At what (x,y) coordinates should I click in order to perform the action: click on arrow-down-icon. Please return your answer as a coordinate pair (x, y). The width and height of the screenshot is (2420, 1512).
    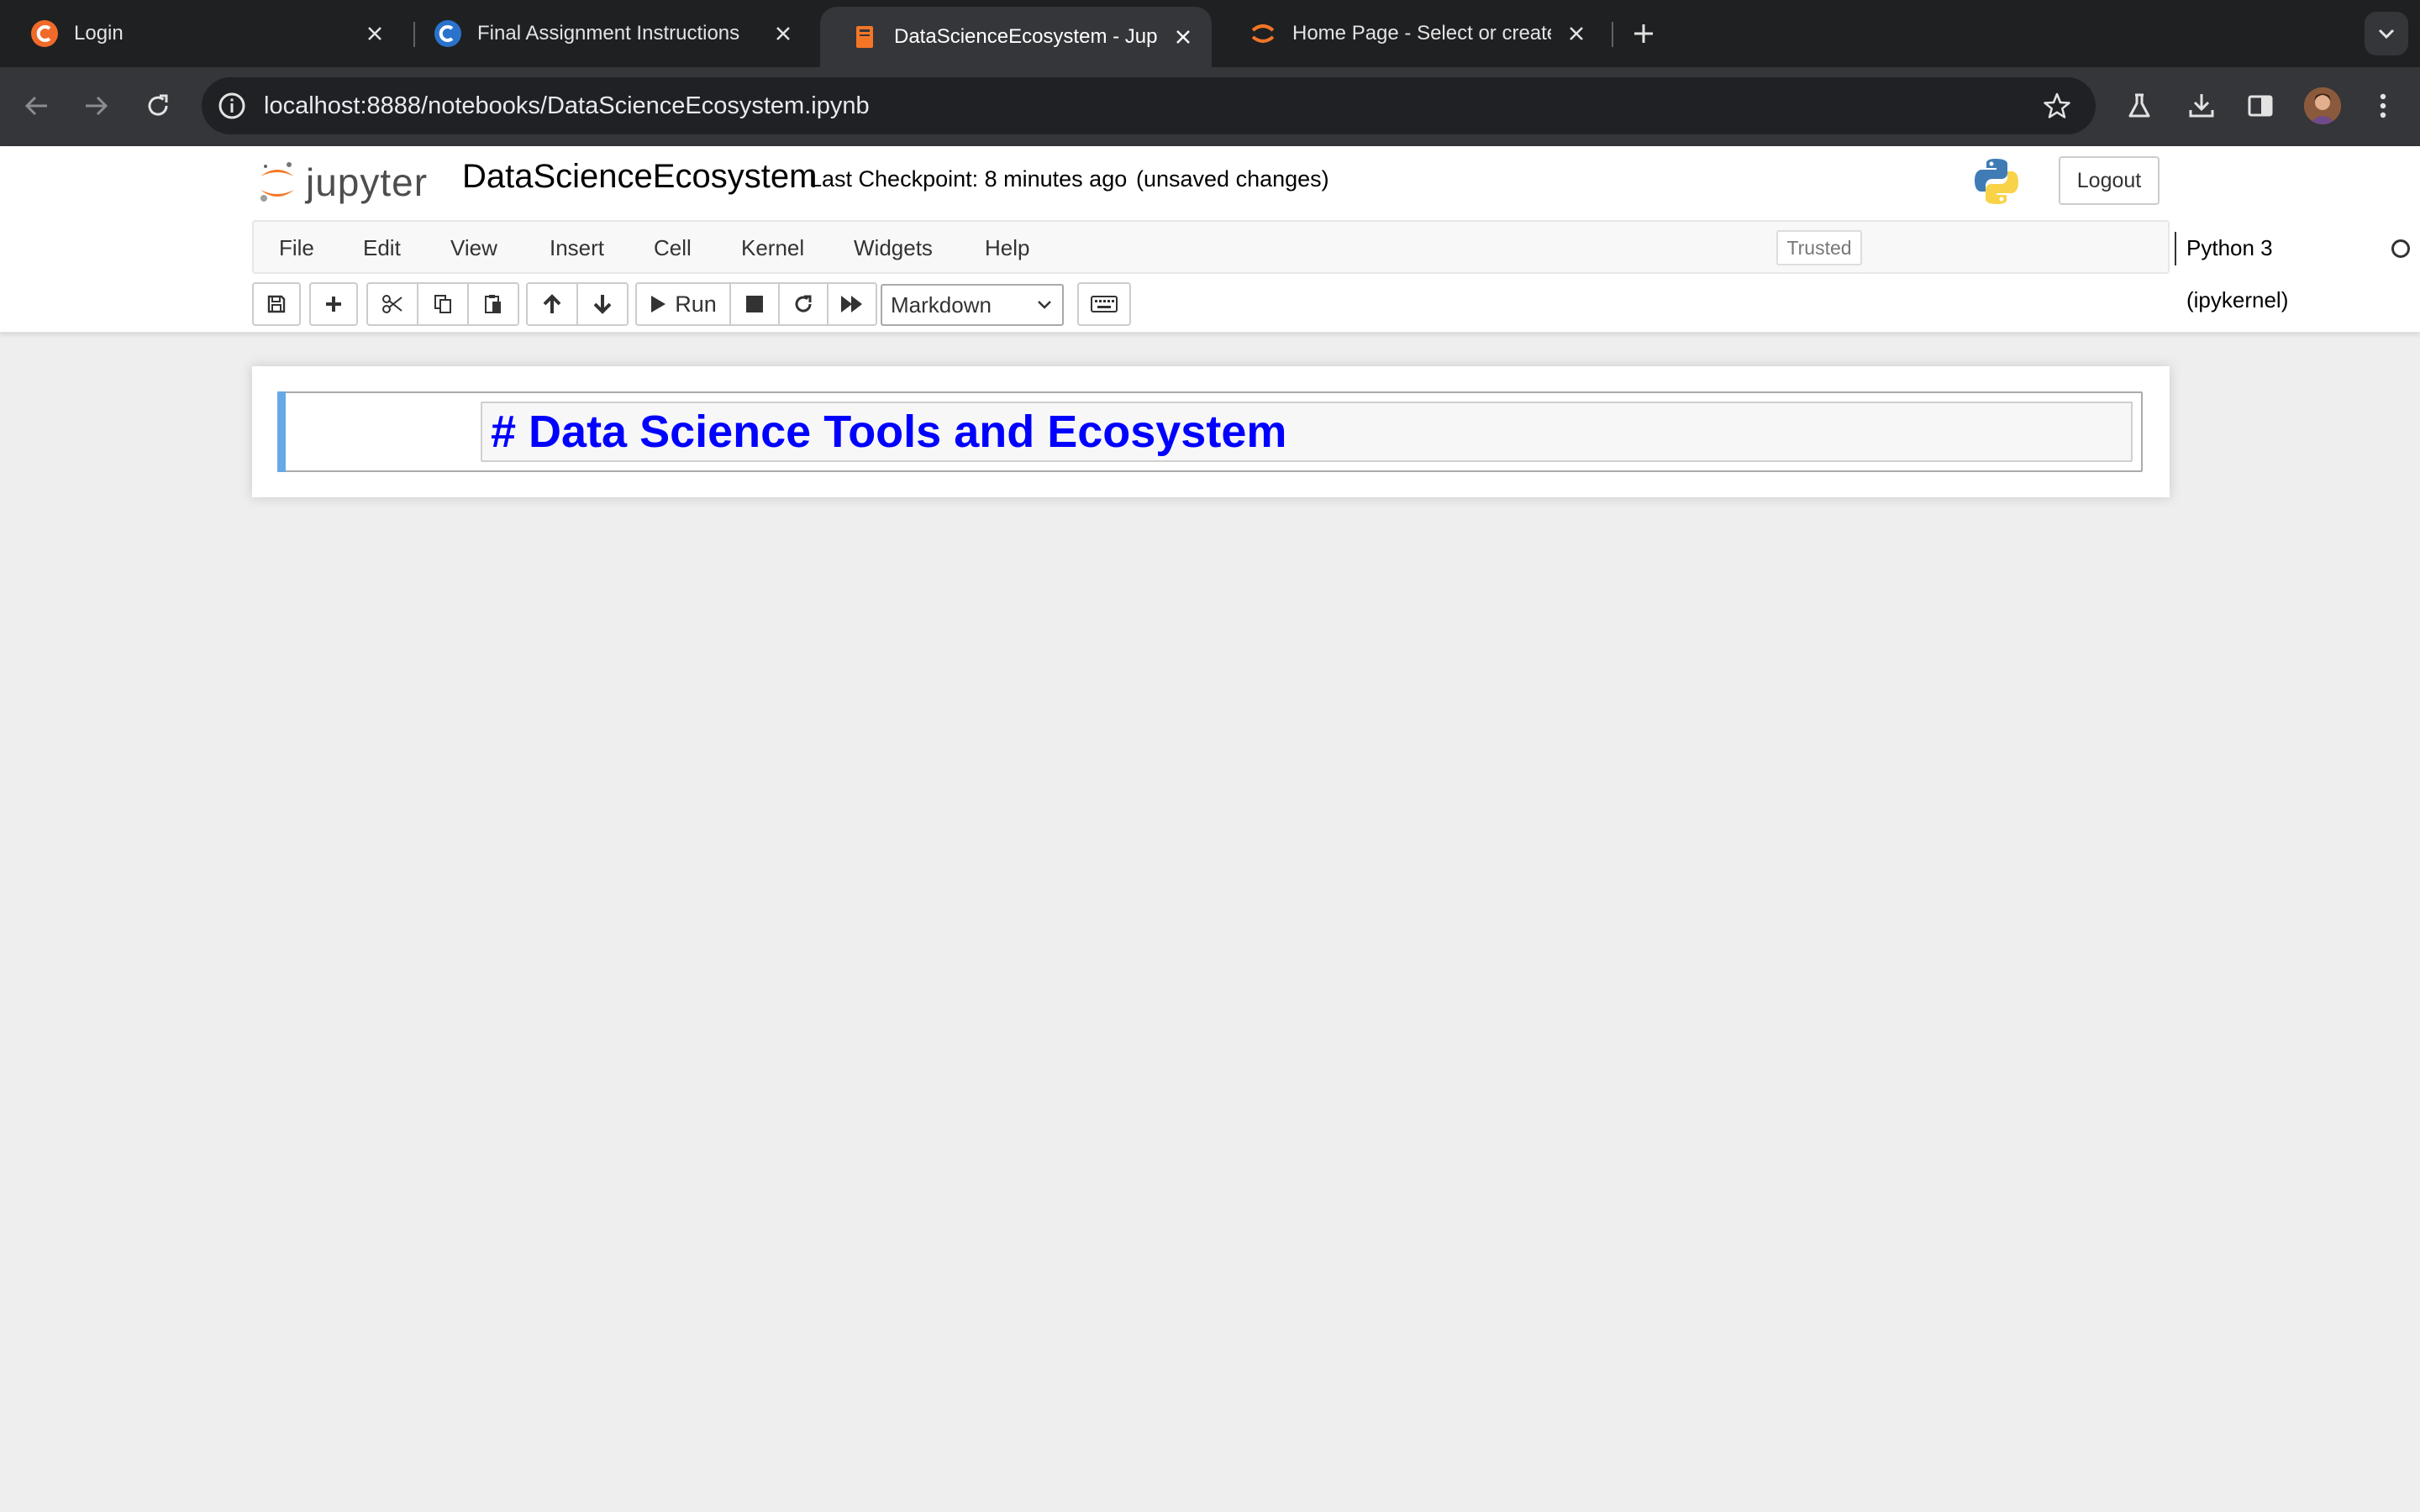
    Looking at the image, I should click on (602, 304).